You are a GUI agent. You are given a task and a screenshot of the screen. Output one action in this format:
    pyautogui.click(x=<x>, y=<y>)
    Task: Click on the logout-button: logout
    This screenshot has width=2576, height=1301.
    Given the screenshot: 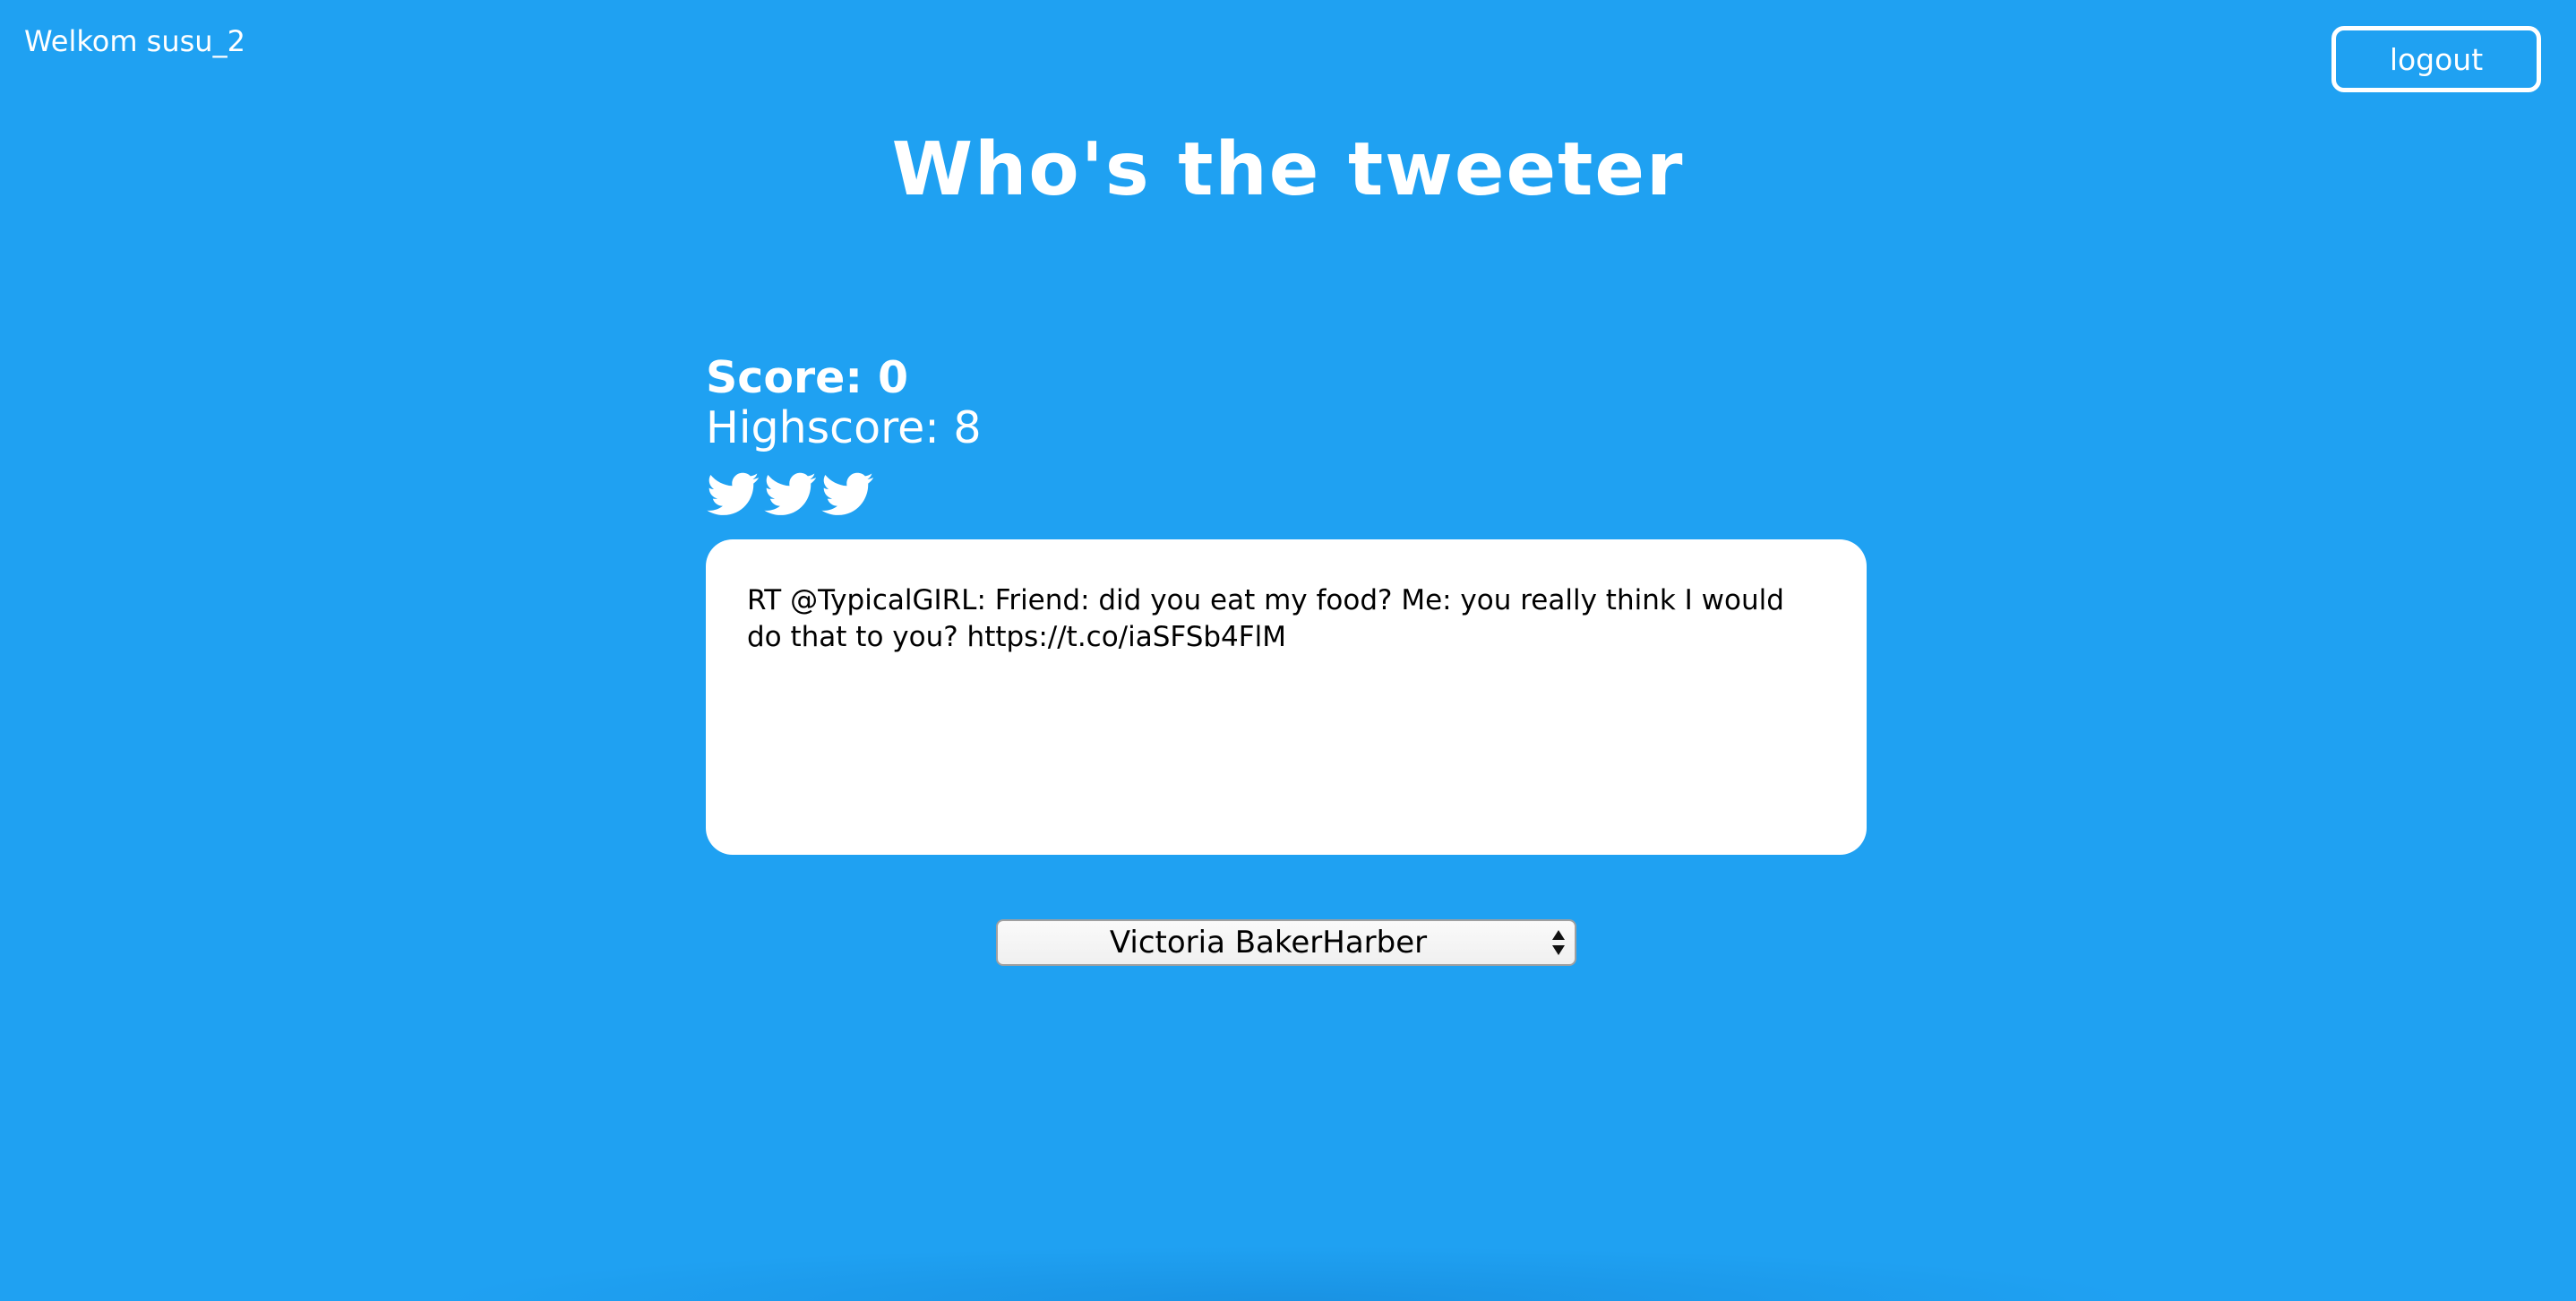 What is the action you would take?
    pyautogui.click(x=2436, y=59)
    